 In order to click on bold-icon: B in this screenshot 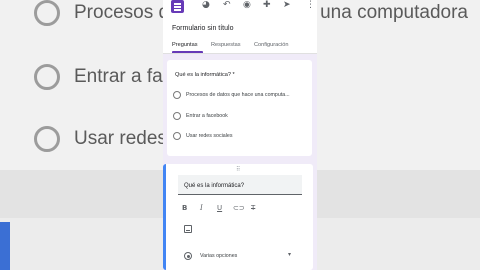, I will do `click(184, 208)`.